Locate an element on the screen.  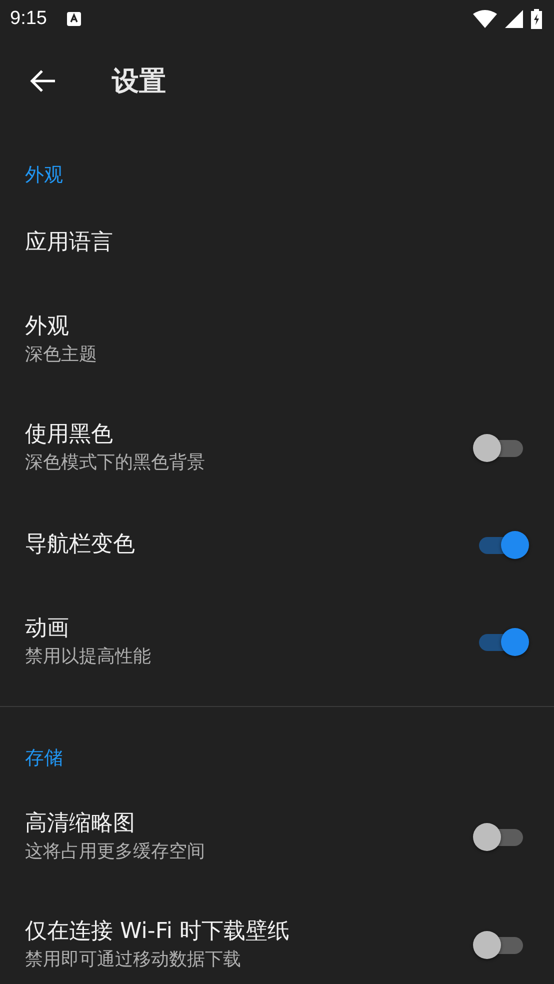
setting-title: 仅在连接 Wi-Fi 时下载壁纸 is located at coordinates (249, 932).